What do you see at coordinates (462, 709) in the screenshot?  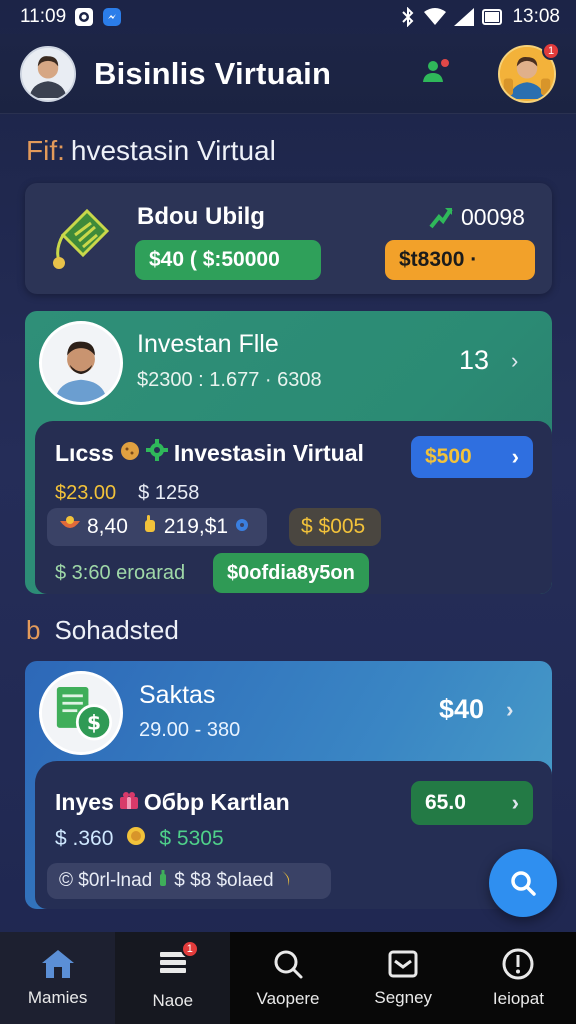 I see `sales-amount: $40` at bounding box center [462, 709].